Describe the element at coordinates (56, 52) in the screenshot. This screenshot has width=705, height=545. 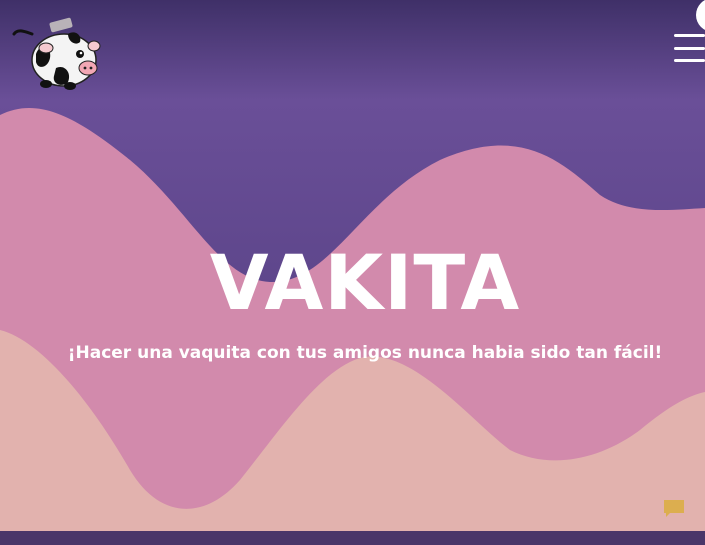
I see `cow-logo-icon` at that location.